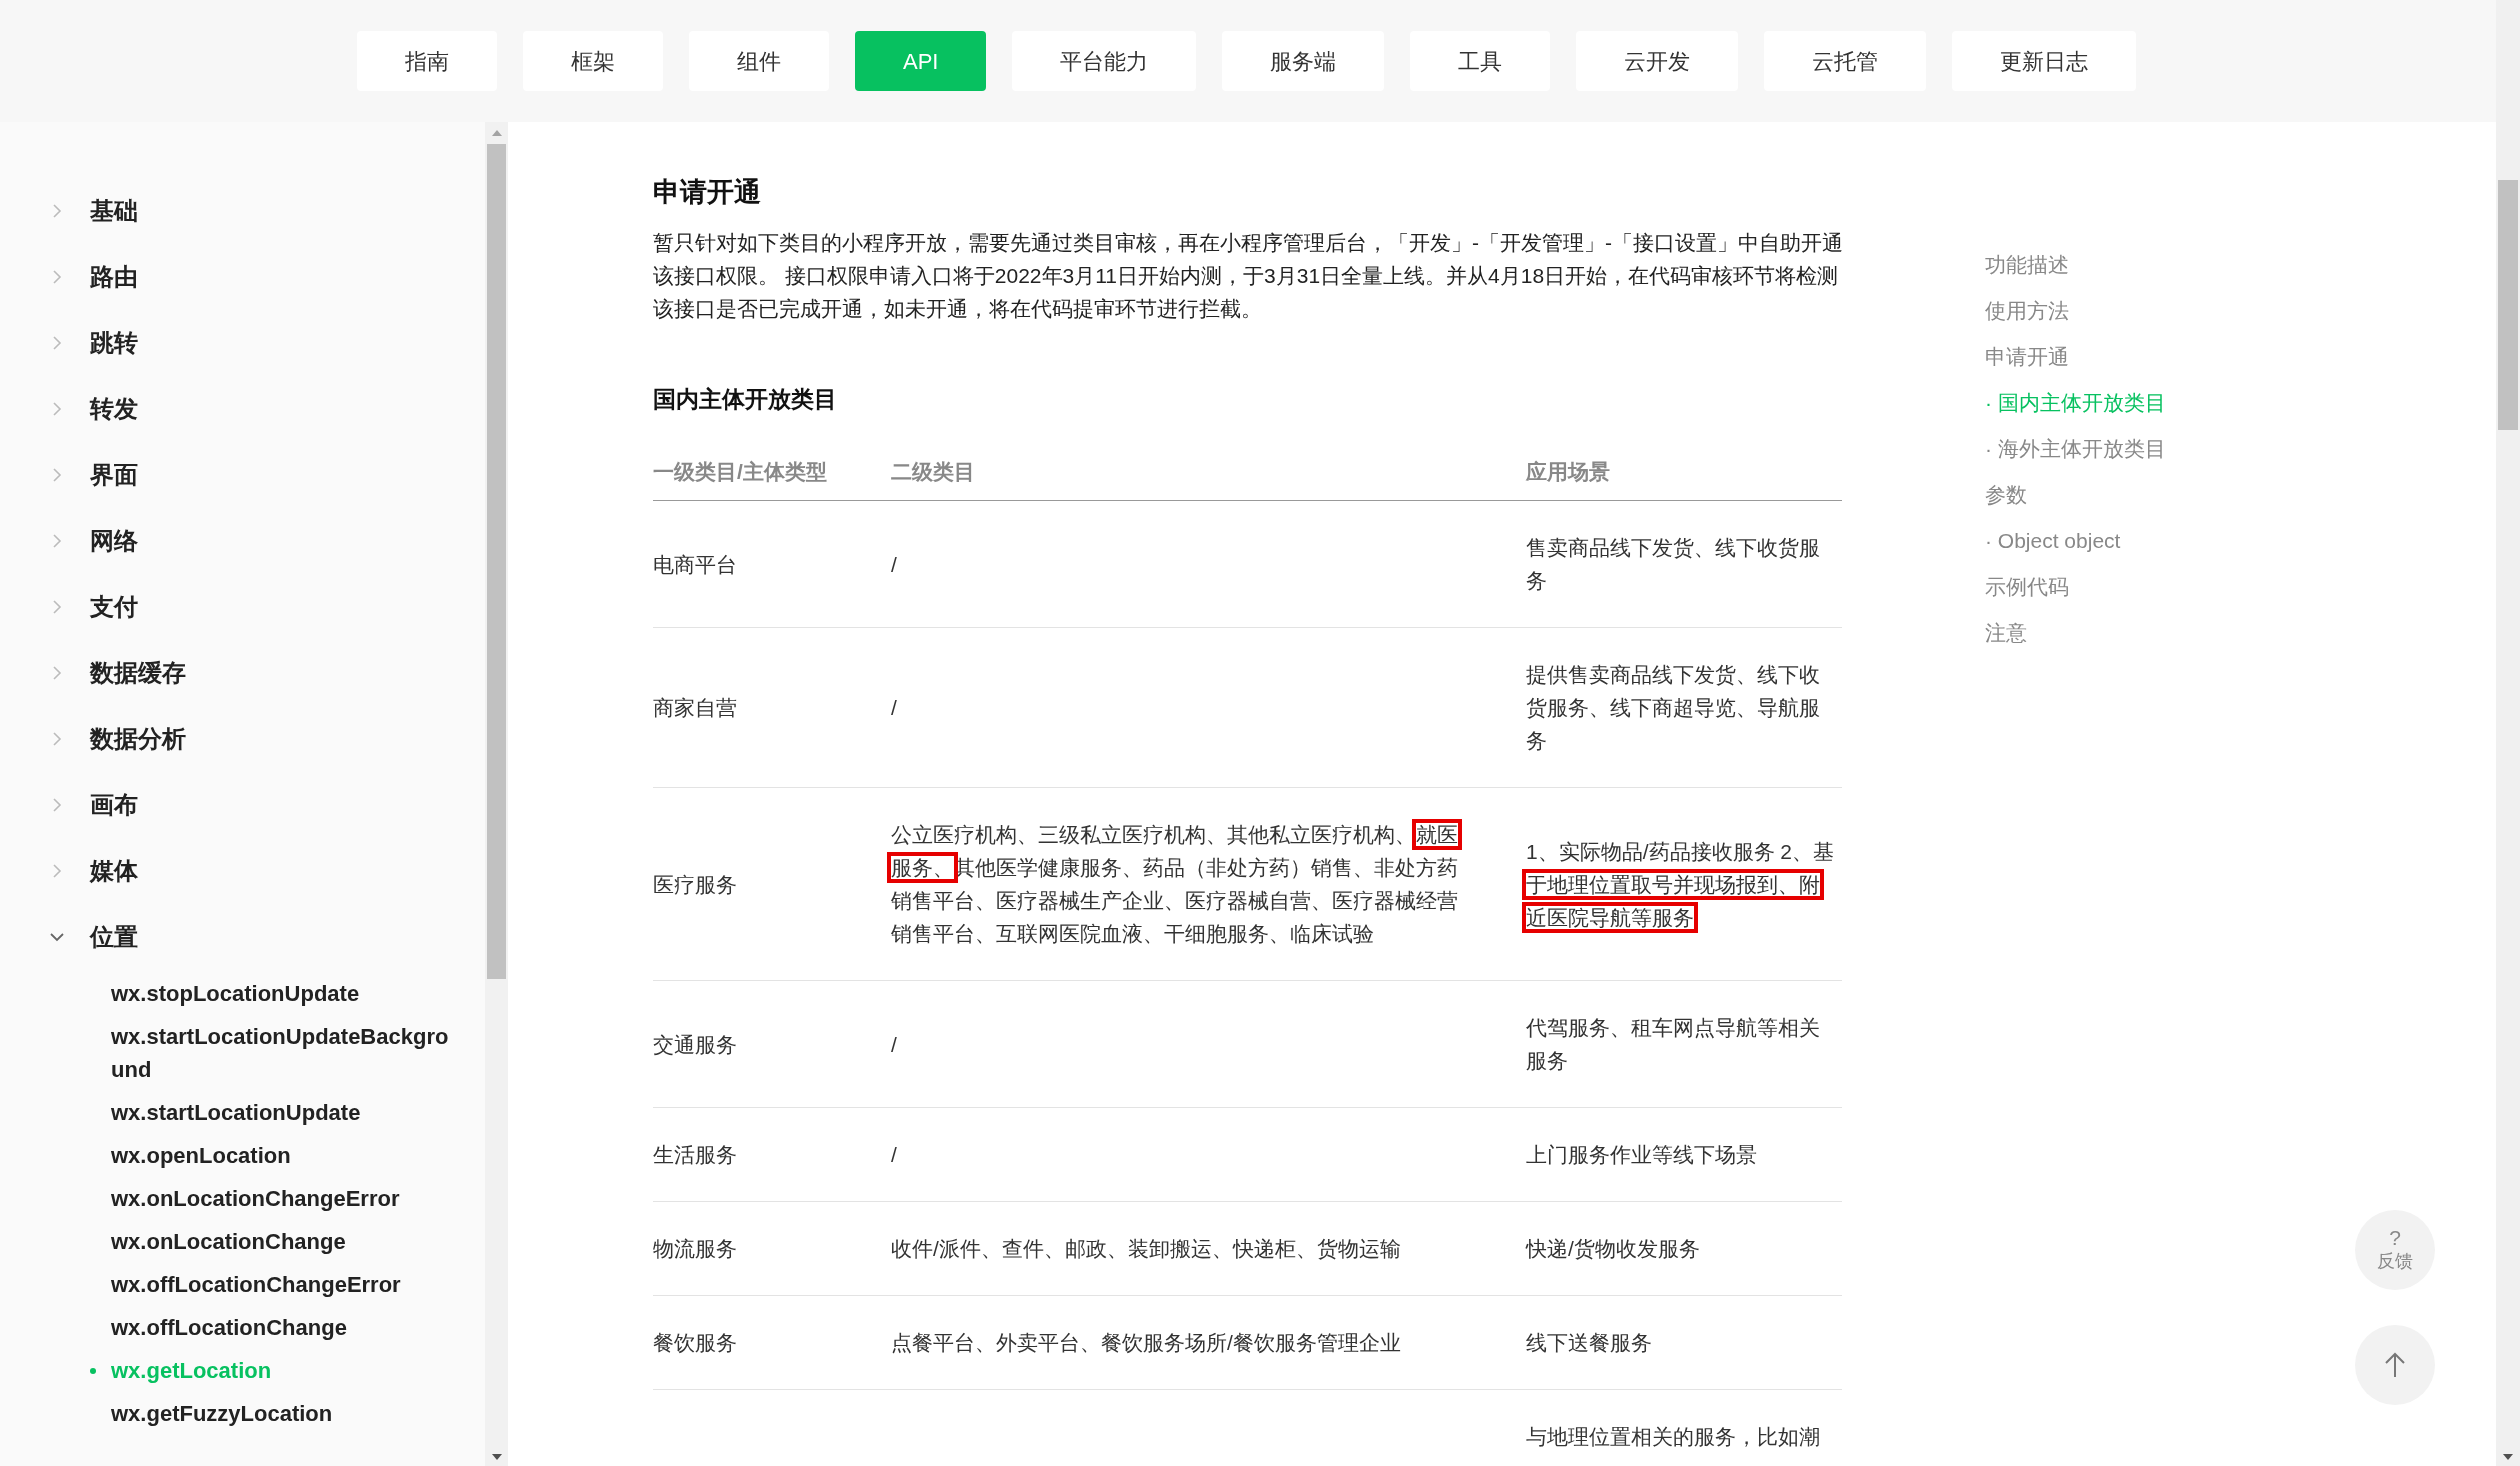 The height and width of the screenshot is (1466, 2520). Describe the element at coordinates (759, 61) in the screenshot. I see `nav-tab: 组件` at that location.